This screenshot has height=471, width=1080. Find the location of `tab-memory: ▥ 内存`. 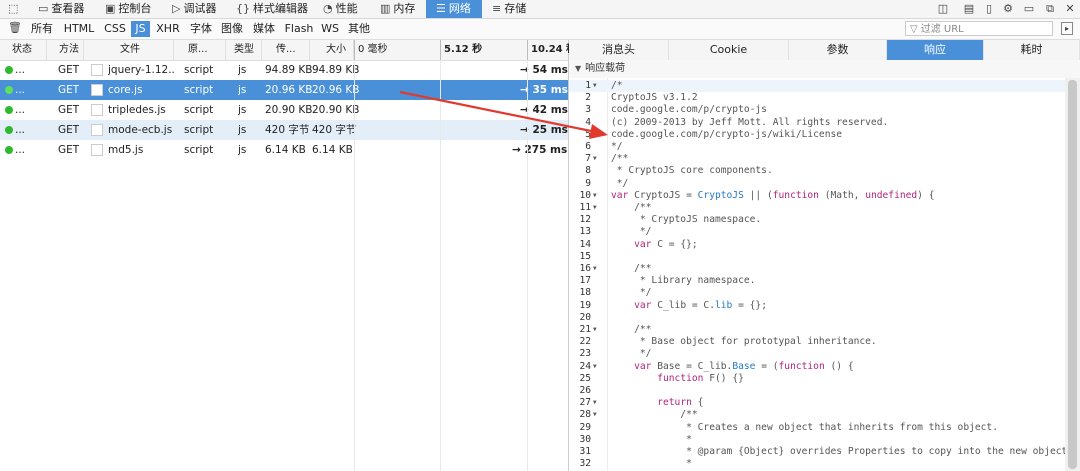

tab-memory: ▥ 内存 is located at coordinates (397, 9).